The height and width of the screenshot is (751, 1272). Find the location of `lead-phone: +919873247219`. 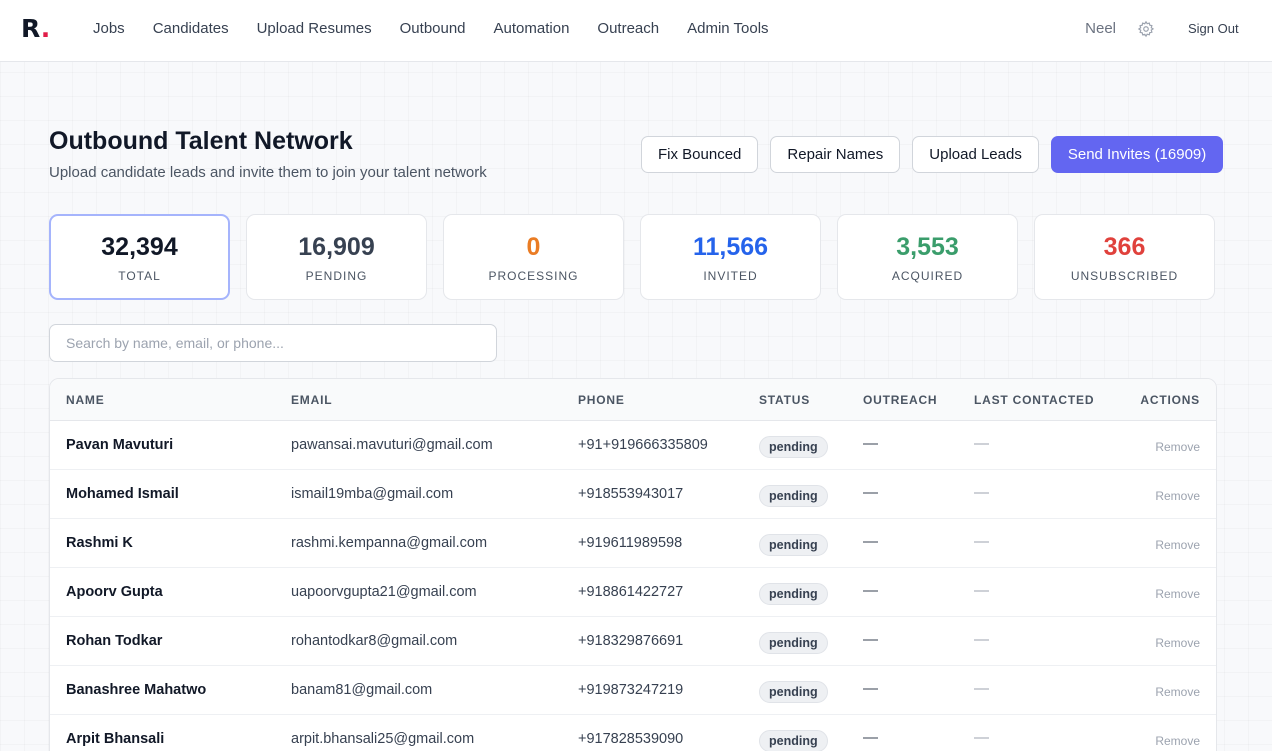

lead-phone: +919873247219 is located at coordinates (631, 690).